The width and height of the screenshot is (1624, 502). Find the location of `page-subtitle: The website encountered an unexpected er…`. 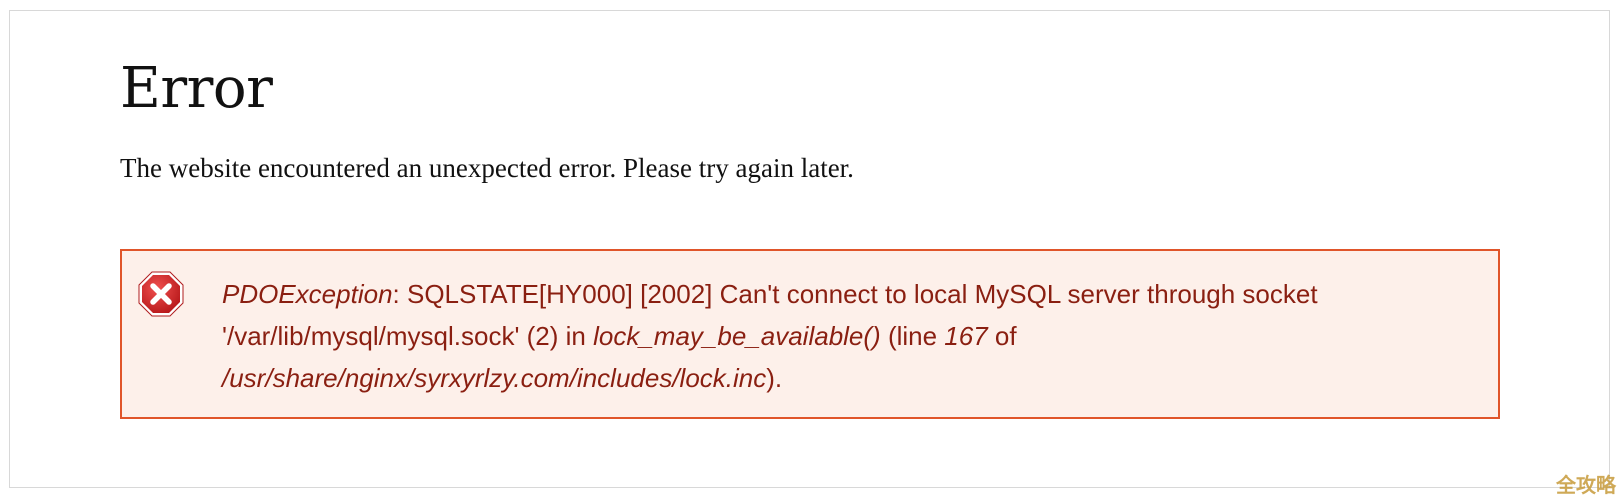

page-subtitle: The website encountered an unexpected er… is located at coordinates (487, 168).